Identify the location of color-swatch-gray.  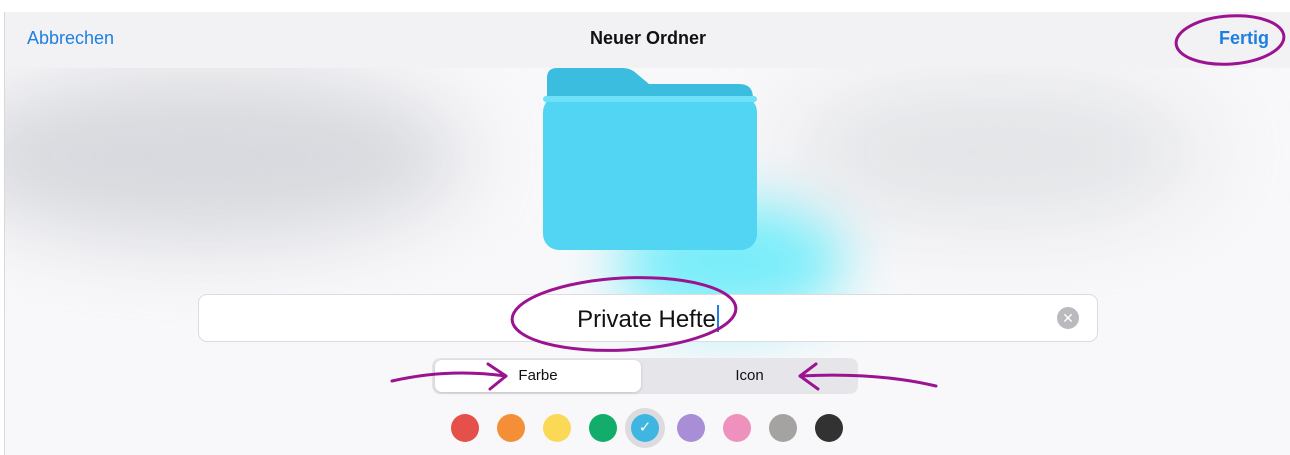
(783, 428).